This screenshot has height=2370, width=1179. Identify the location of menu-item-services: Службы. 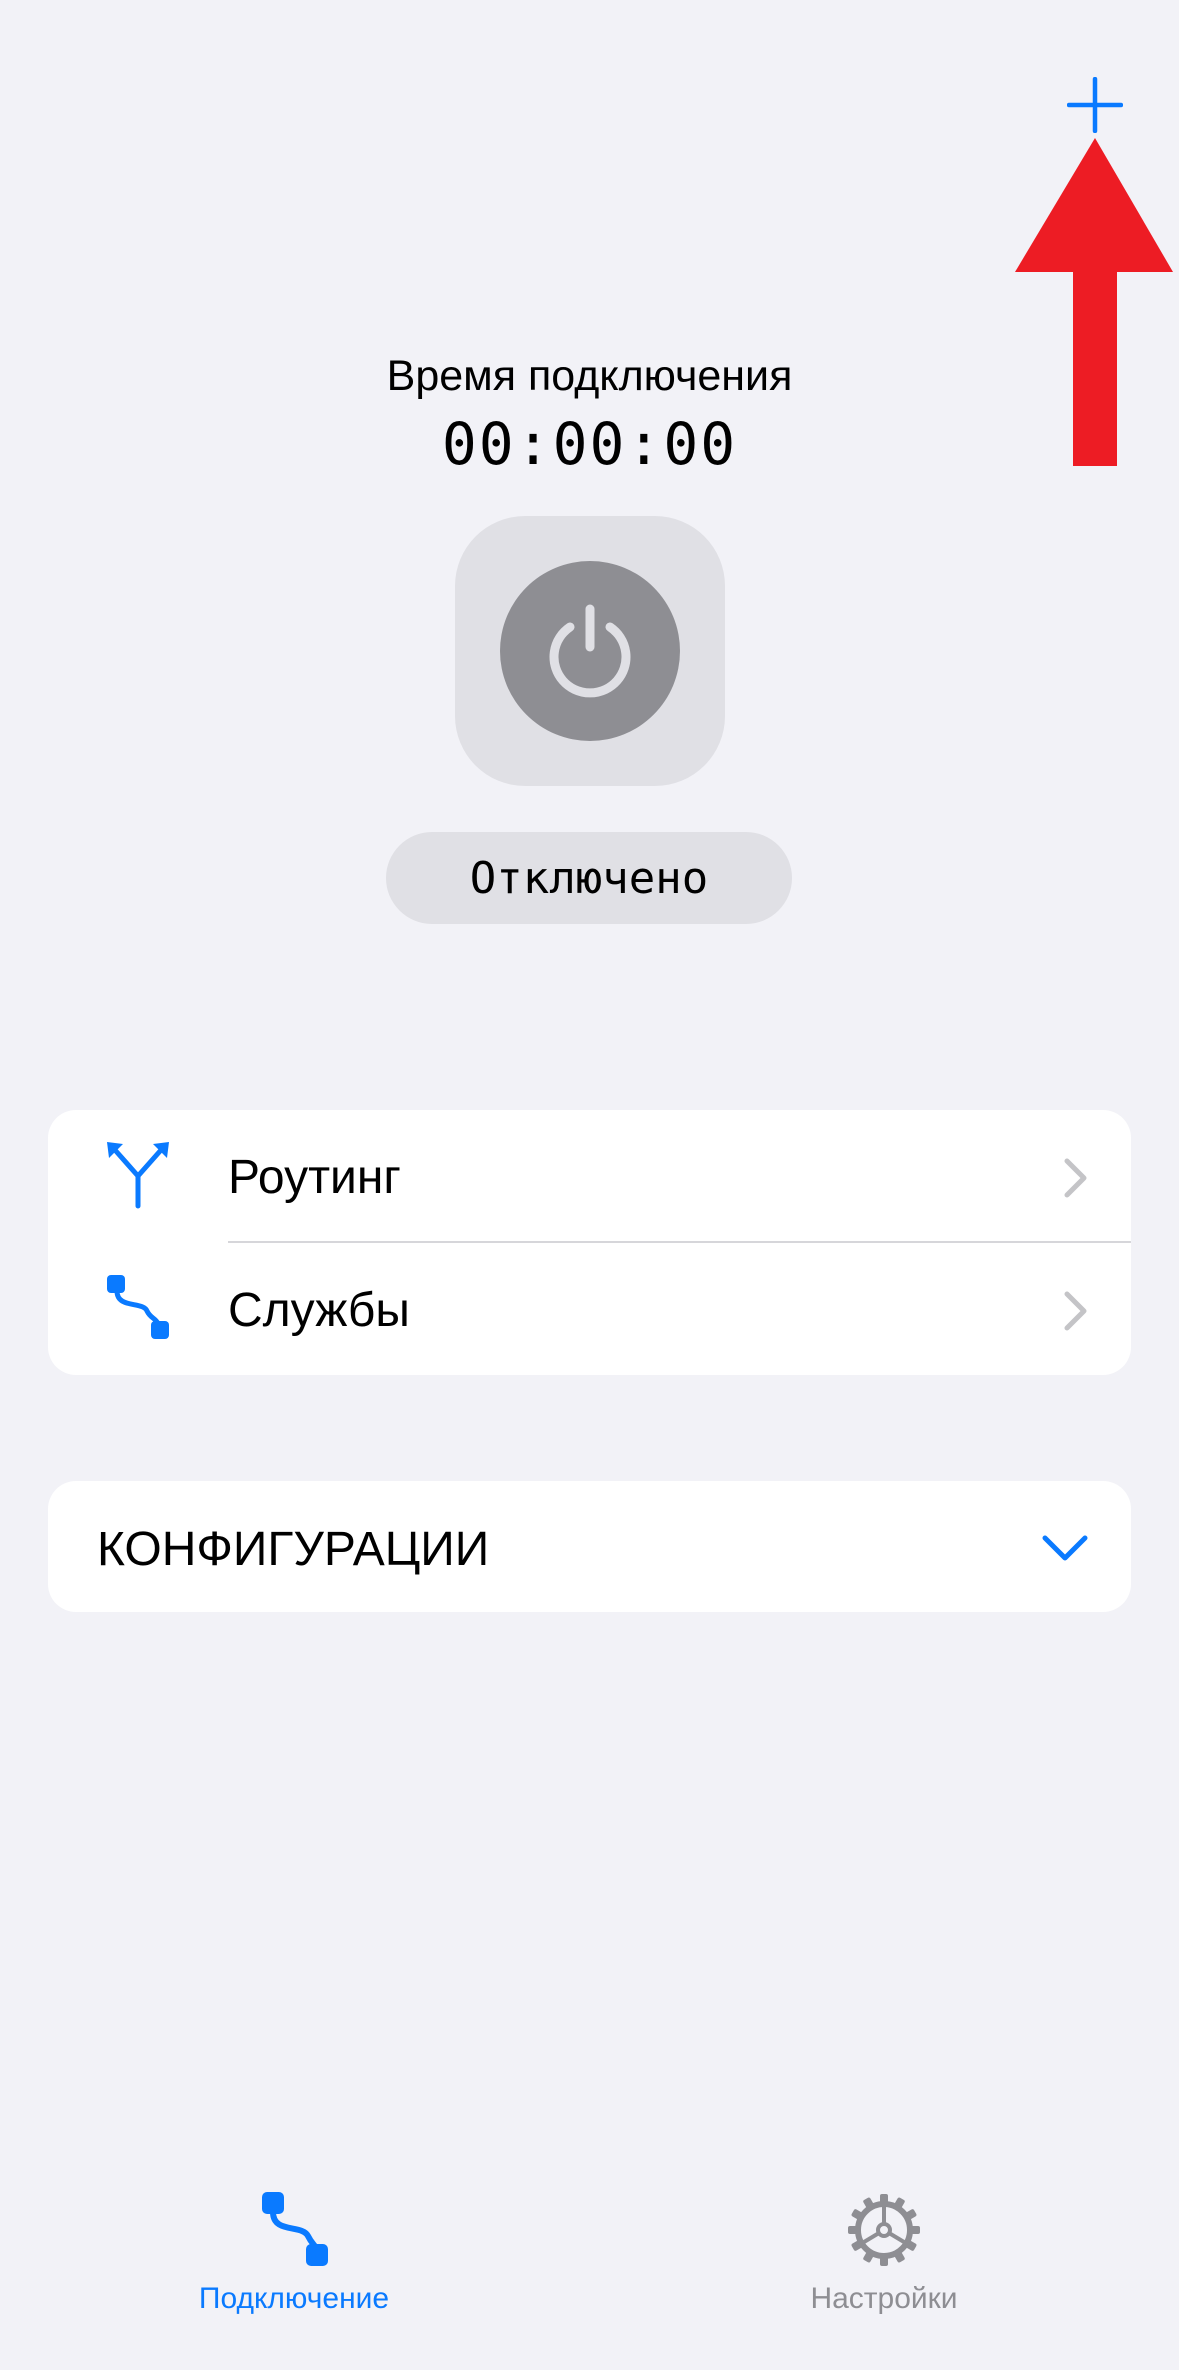
(589, 1308).